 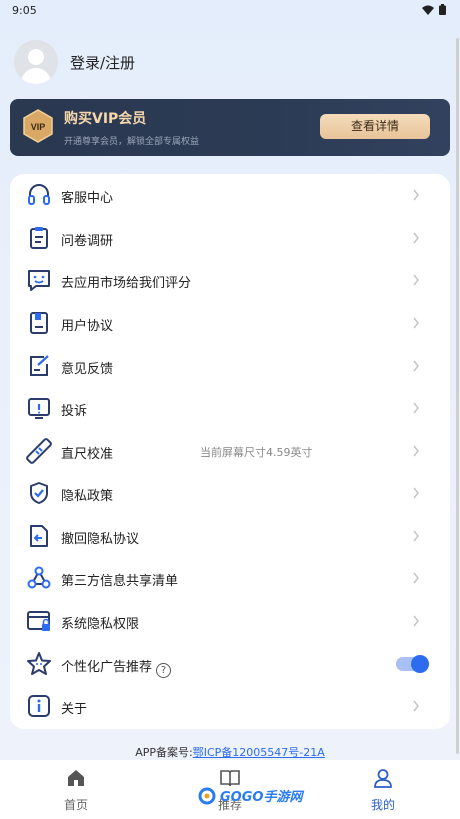 What do you see at coordinates (76, 778) in the screenshot?
I see `home-icon` at bounding box center [76, 778].